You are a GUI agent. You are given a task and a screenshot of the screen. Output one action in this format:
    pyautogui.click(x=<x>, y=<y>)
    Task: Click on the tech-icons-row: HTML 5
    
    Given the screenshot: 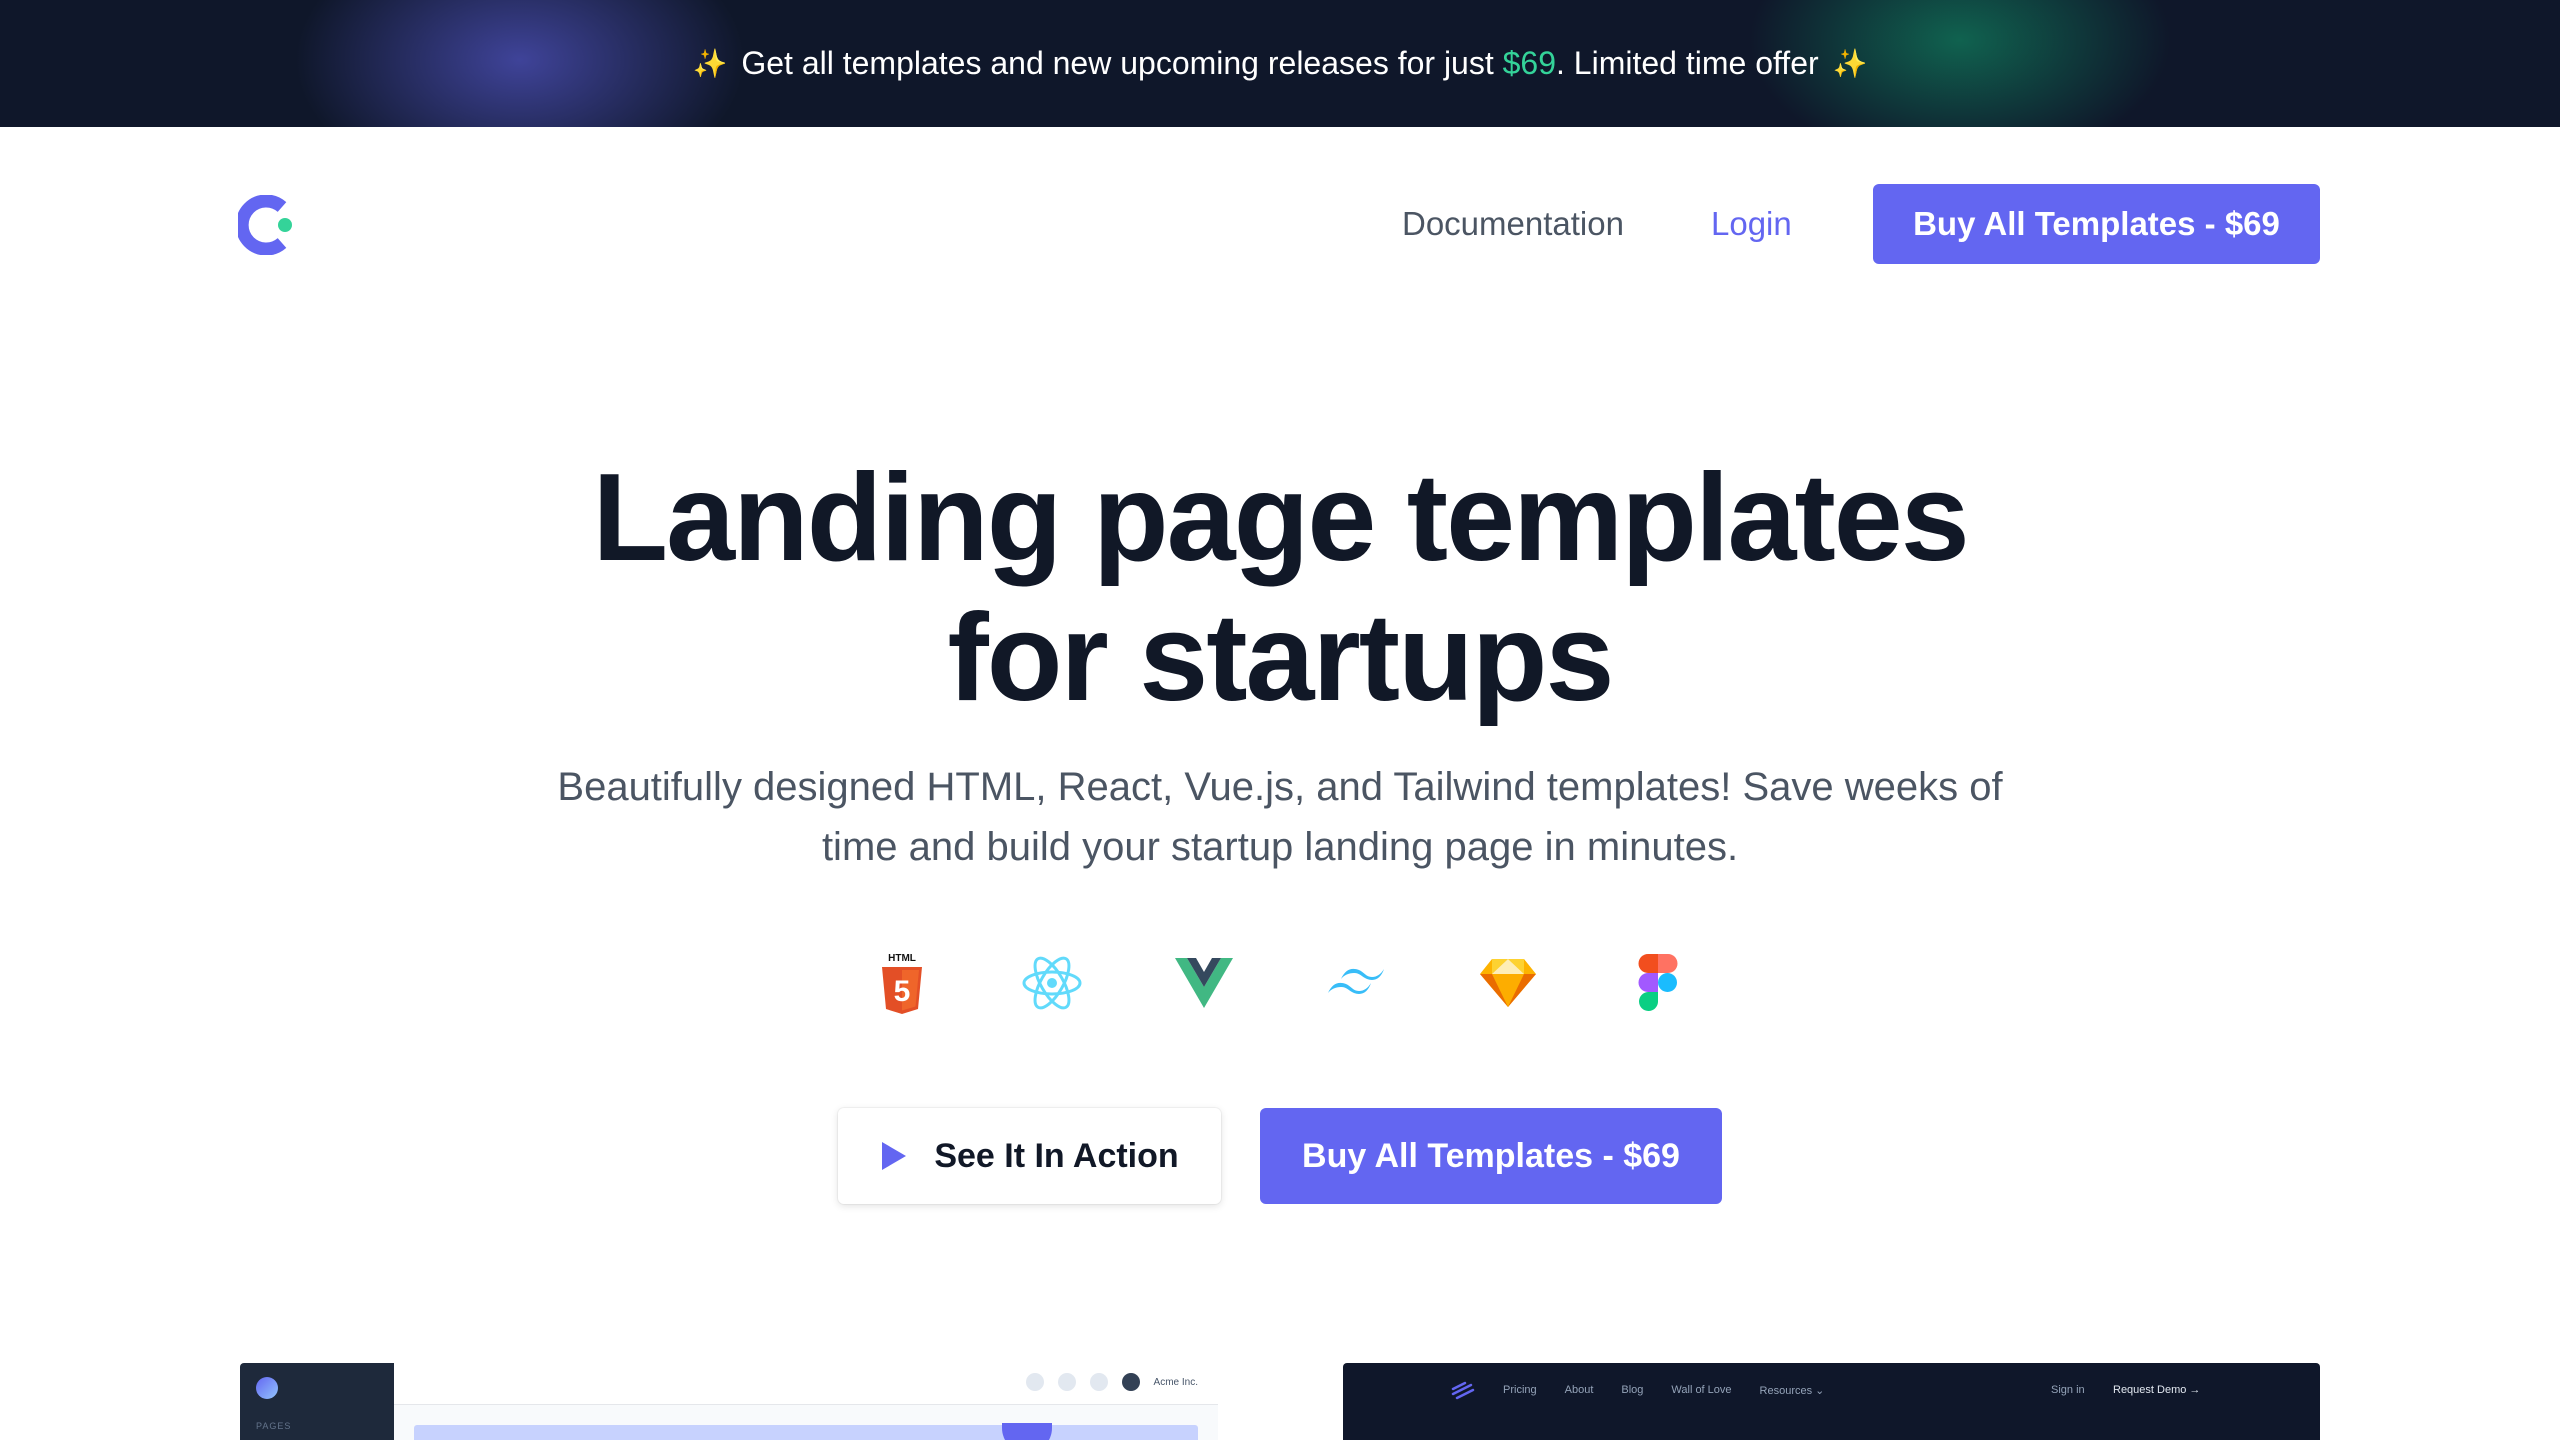 What is the action you would take?
    pyautogui.click(x=1280, y=983)
    